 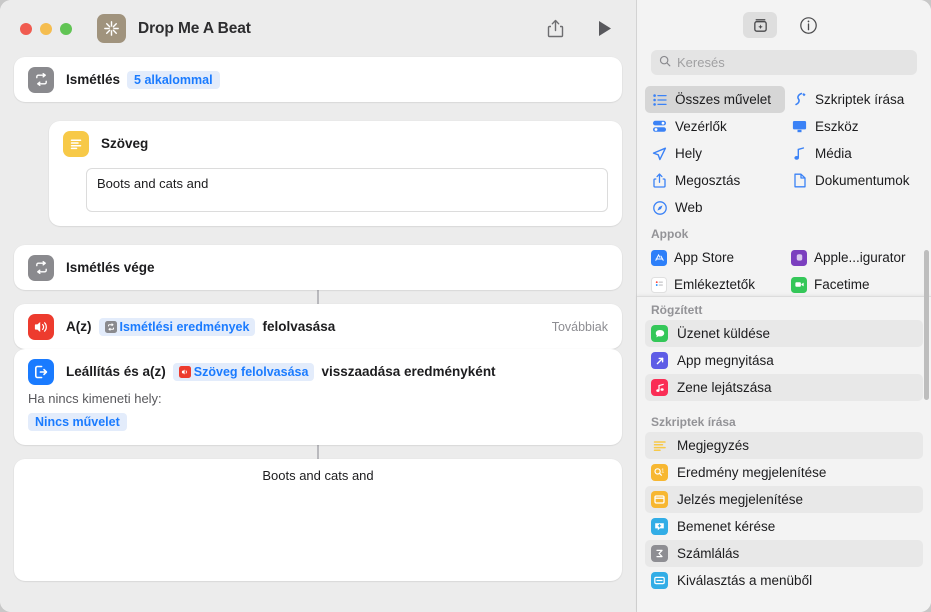 I want to click on category-label: Megosztás, so click(x=708, y=180).